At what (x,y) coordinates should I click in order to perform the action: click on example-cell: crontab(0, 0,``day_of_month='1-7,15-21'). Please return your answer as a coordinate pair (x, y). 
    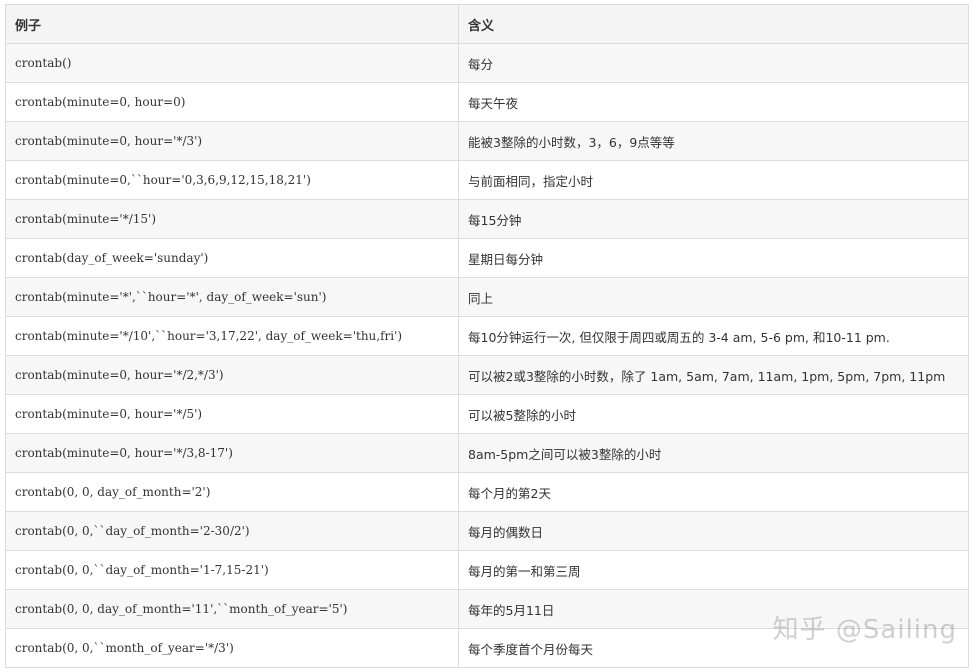
    Looking at the image, I should click on (232, 570).